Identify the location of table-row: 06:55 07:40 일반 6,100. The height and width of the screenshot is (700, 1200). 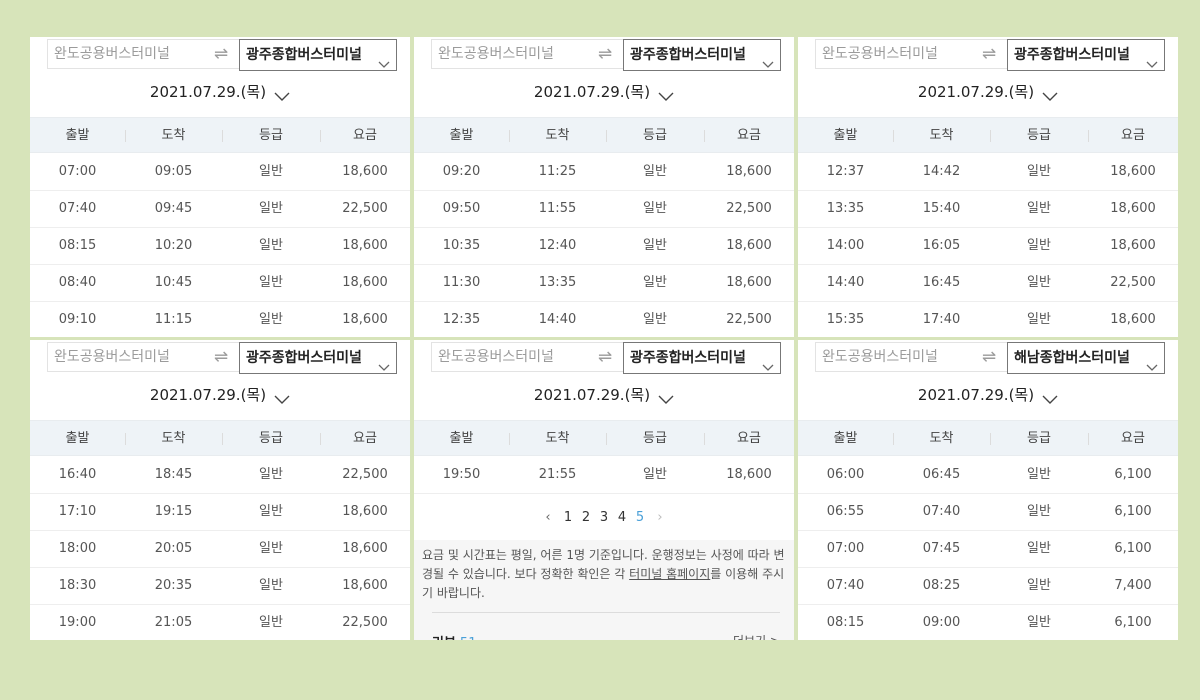
(988, 512).